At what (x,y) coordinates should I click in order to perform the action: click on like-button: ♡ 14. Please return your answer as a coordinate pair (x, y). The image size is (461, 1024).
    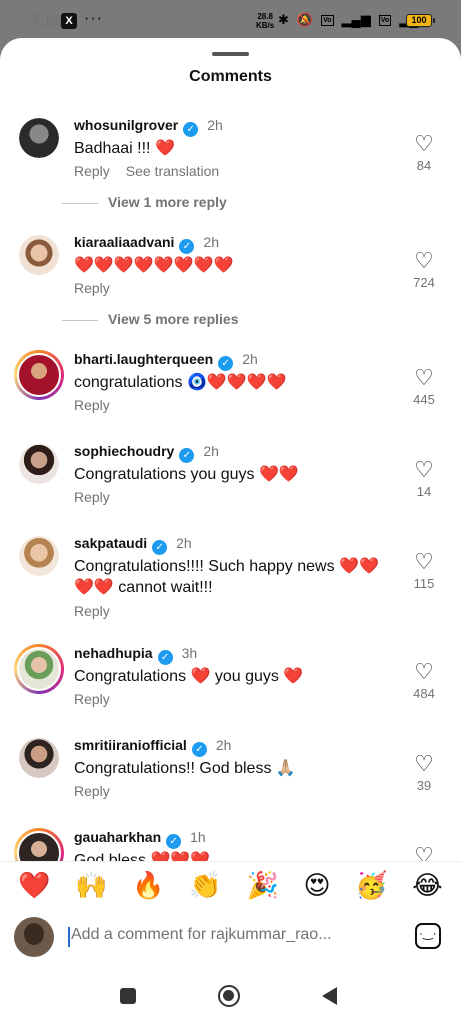
    Looking at the image, I should click on (424, 479).